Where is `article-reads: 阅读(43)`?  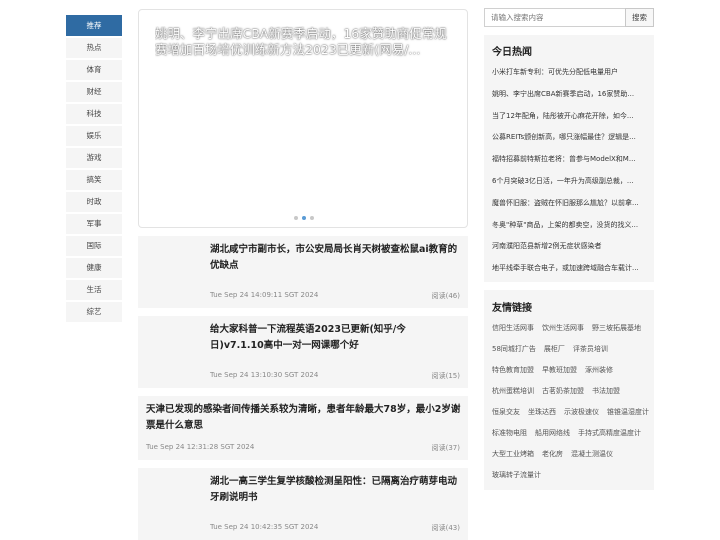 article-reads: 阅读(43) is located at coordinates (445, 528).